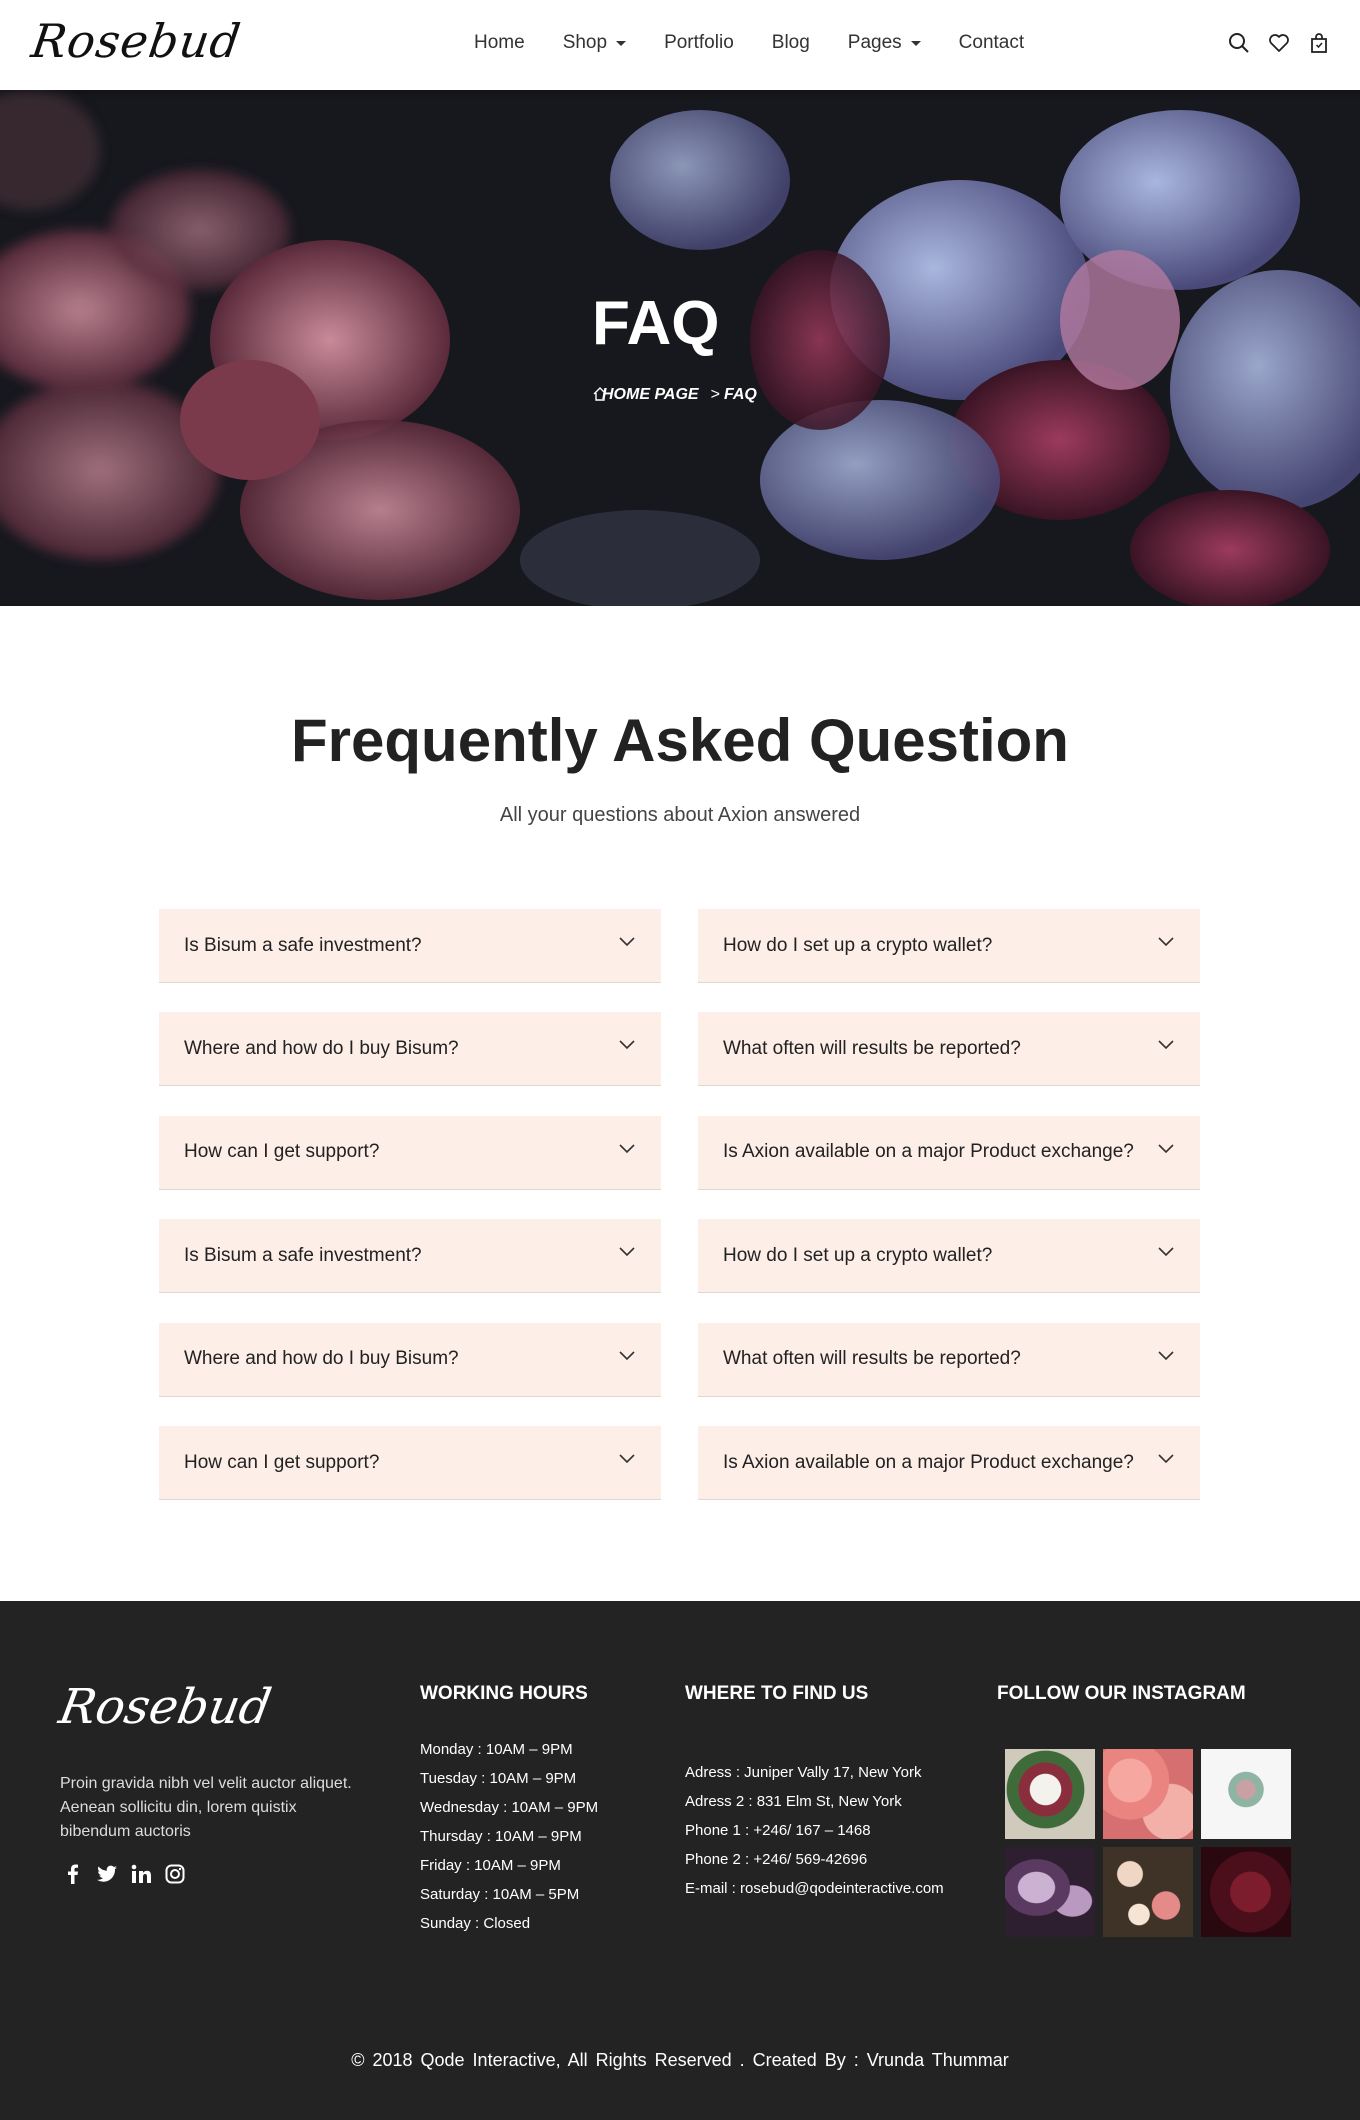  Describe the element at coordinates (1050, 1794) in the screenshot. I see `instagram-photo-white-bouquet` at that location.